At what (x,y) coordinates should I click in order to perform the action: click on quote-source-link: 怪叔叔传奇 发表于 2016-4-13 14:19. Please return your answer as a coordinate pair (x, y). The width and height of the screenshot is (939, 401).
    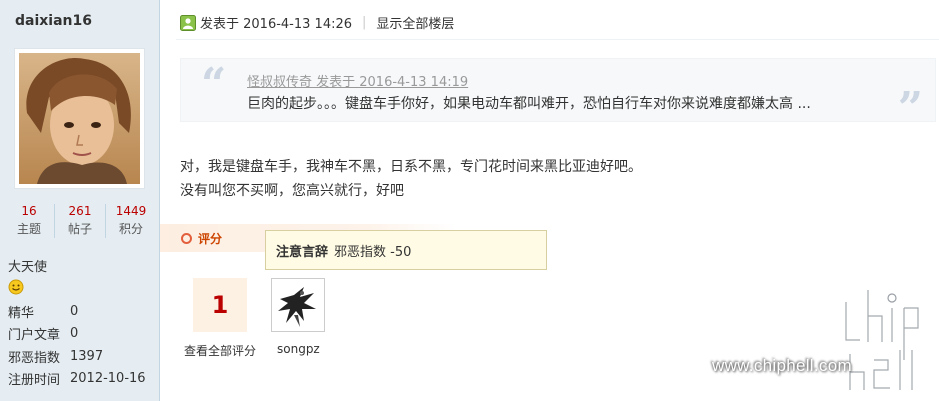
    Looking at the image, I should click on (357, 80).